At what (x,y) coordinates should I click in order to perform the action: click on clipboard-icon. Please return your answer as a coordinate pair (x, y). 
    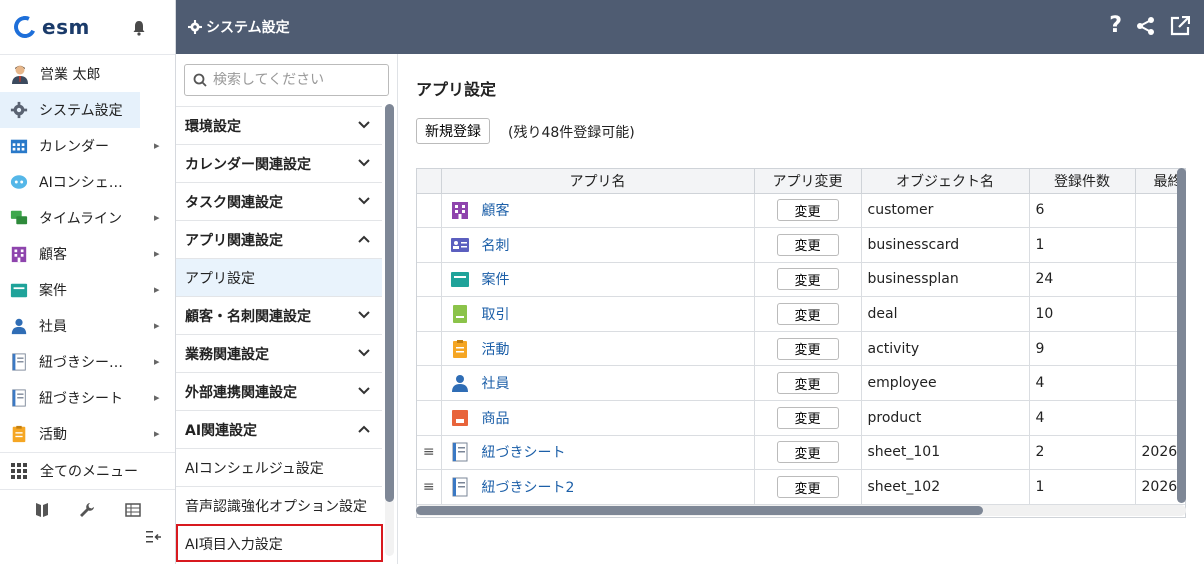
    Looking at the image, I should click on (19, 434).